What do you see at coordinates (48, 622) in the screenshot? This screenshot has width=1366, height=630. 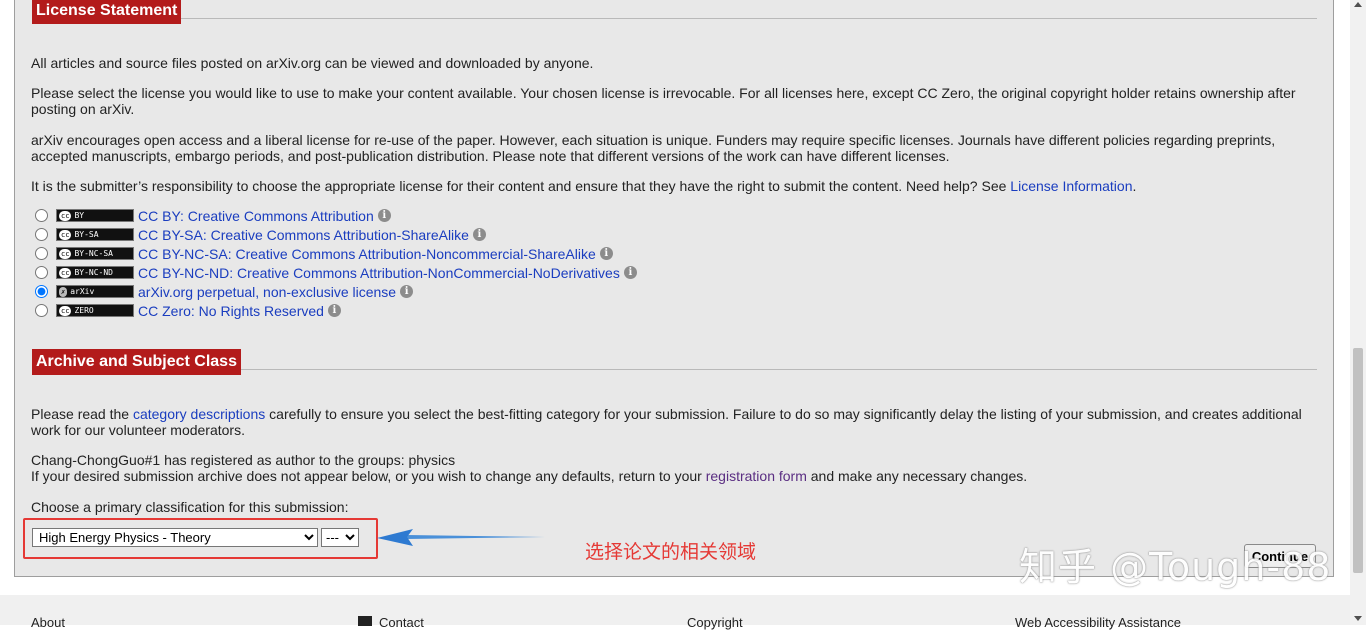 I see `footer-about-link: About` at bounding box center [48, 622].